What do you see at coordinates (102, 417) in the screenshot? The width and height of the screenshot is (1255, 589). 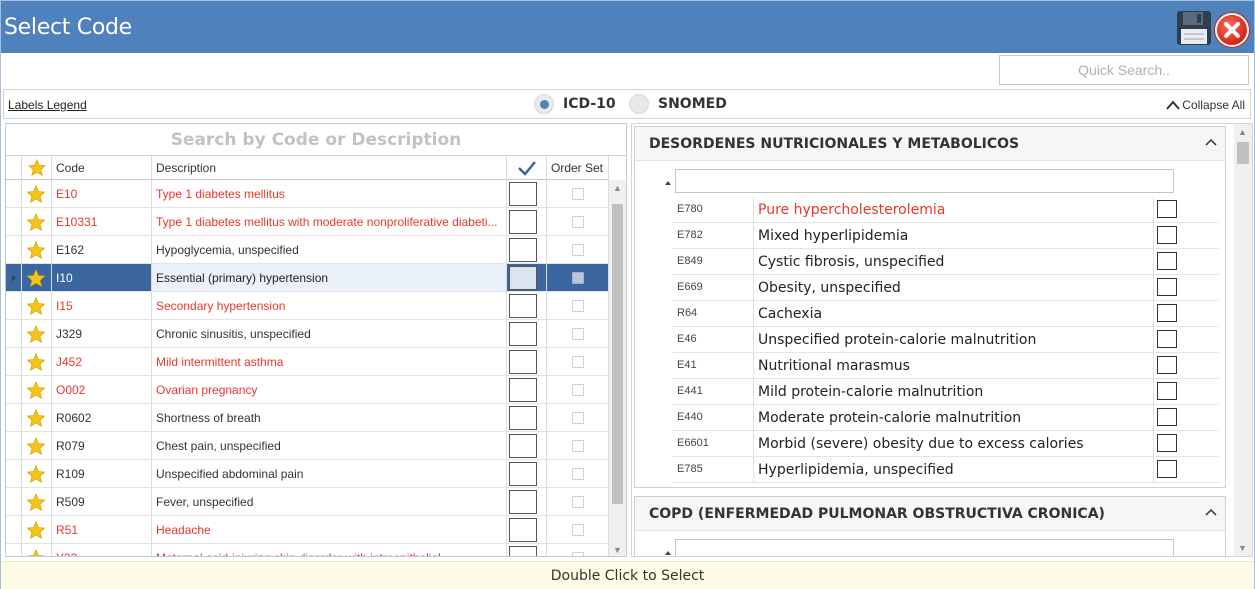 I see `code-cell: R0602` at bounding box center [102, 417].